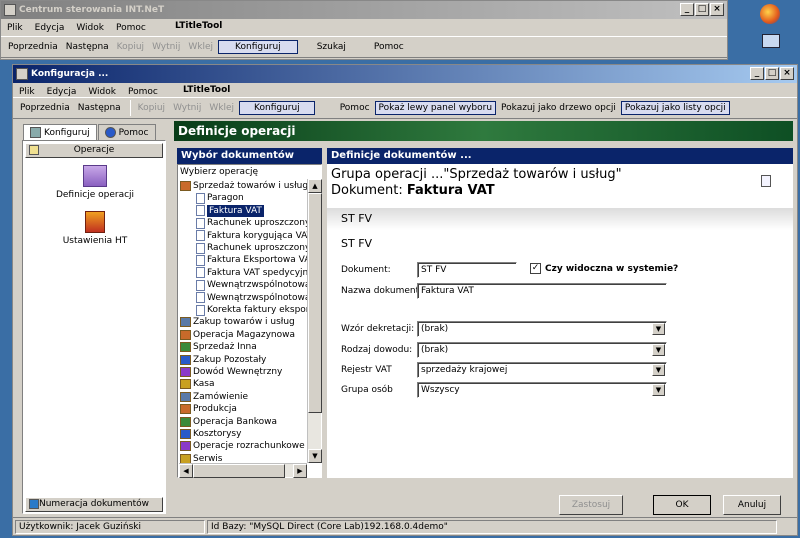  Describe the element at coordinates (197, 384) in the screenshot. I see `tree-group-item: Kasa` at that location.